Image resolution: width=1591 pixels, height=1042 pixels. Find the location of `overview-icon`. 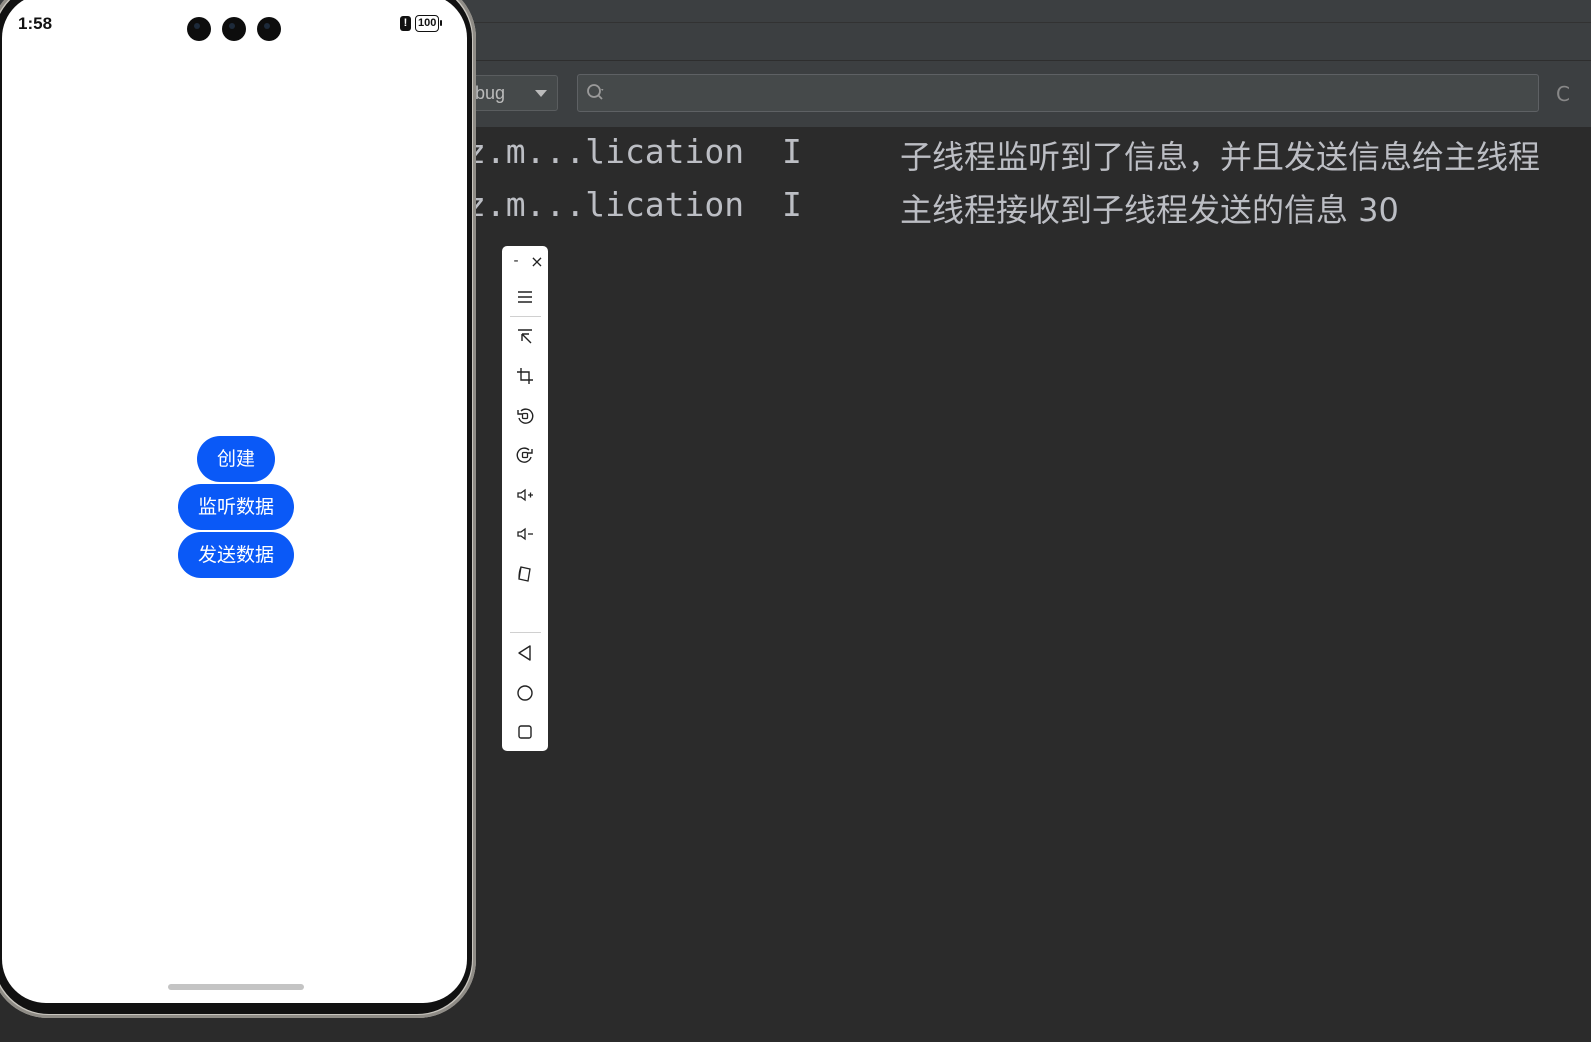

overview-icon is located at coordinates (525, 732).